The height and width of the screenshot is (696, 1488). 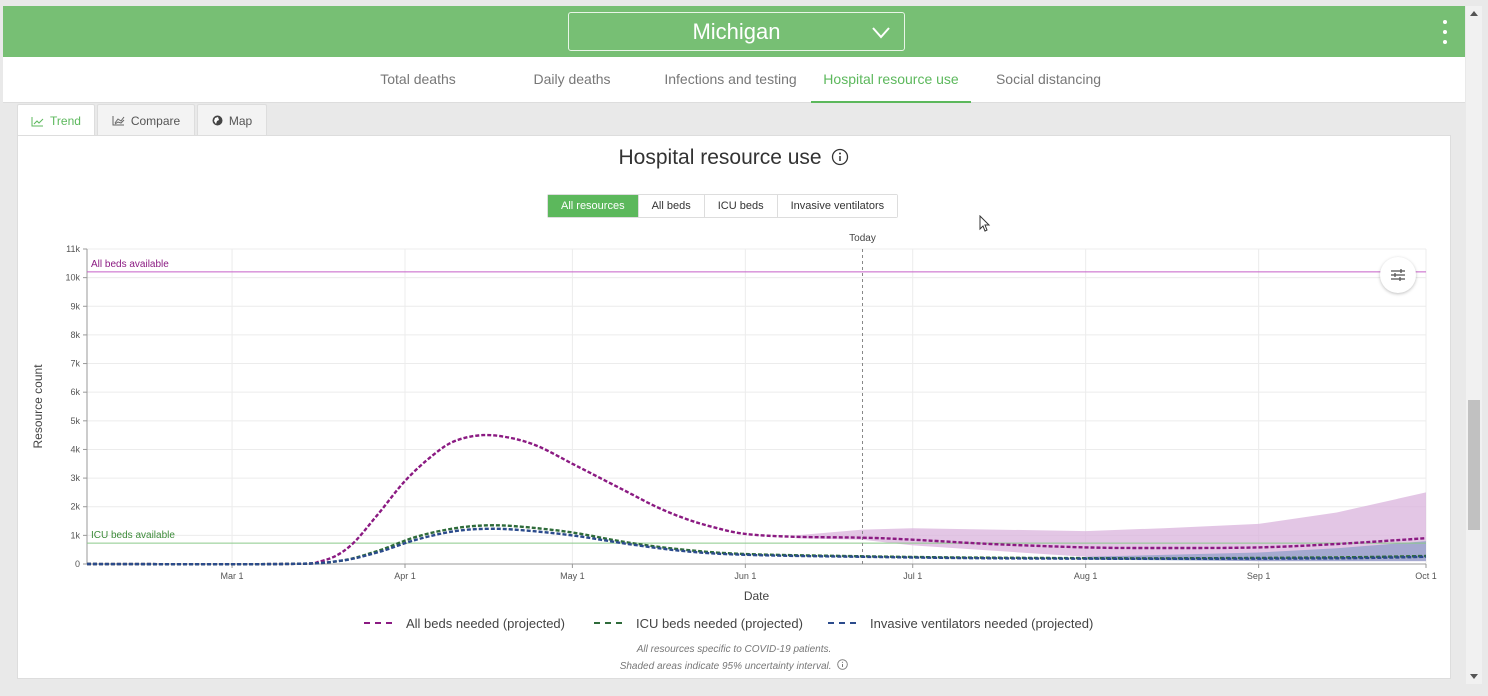 What do you see at coordinates (608, 623) in the screenshot?
I see `legend-swatch-icu-beds` at bounding box center [608, 623].